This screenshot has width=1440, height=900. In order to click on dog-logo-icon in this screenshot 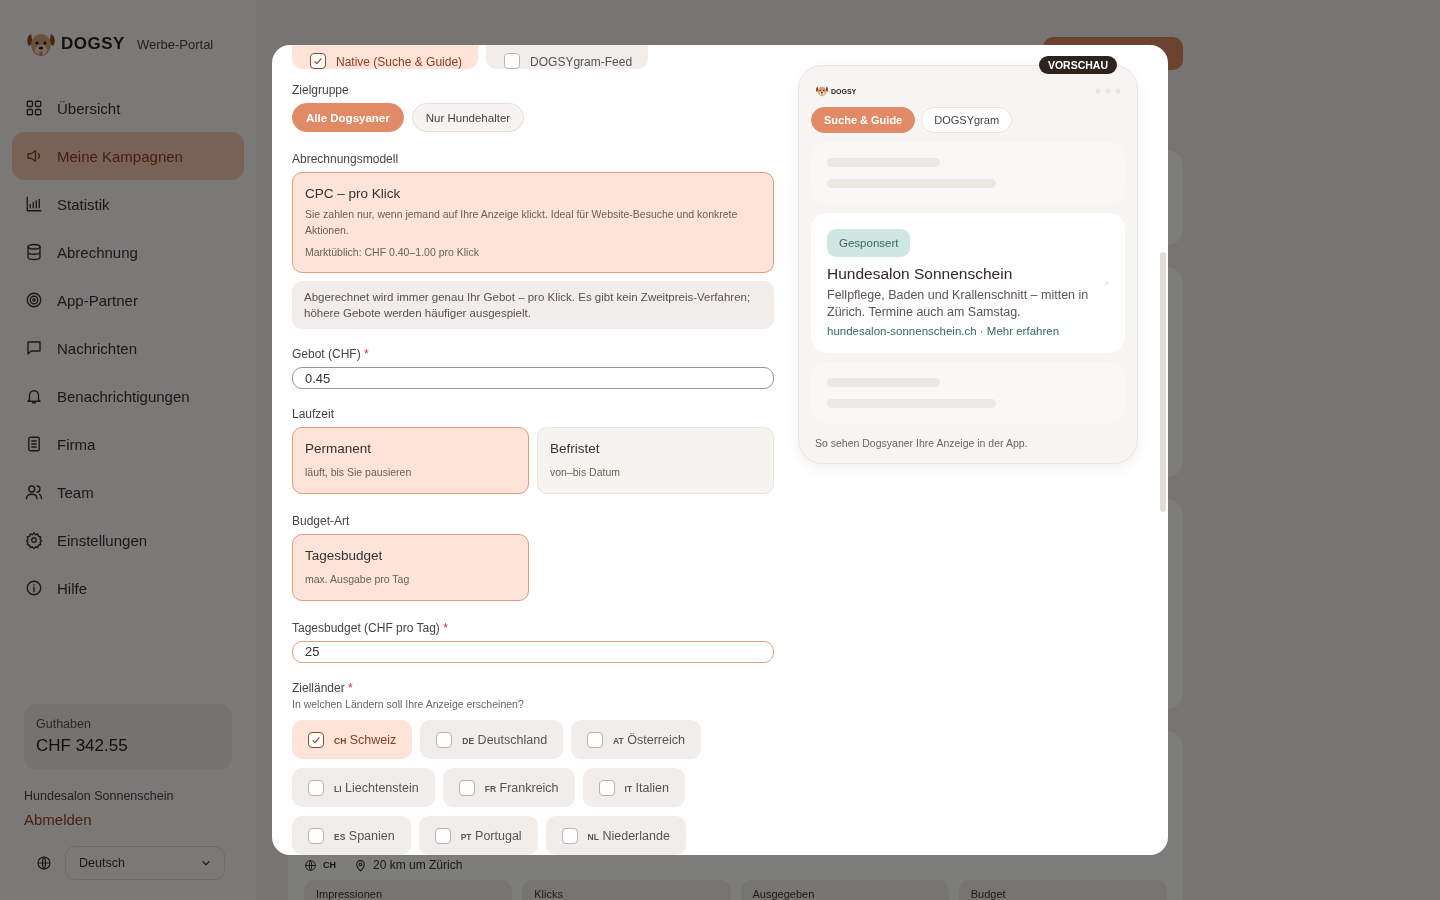, I will do `click(822, 91)`.